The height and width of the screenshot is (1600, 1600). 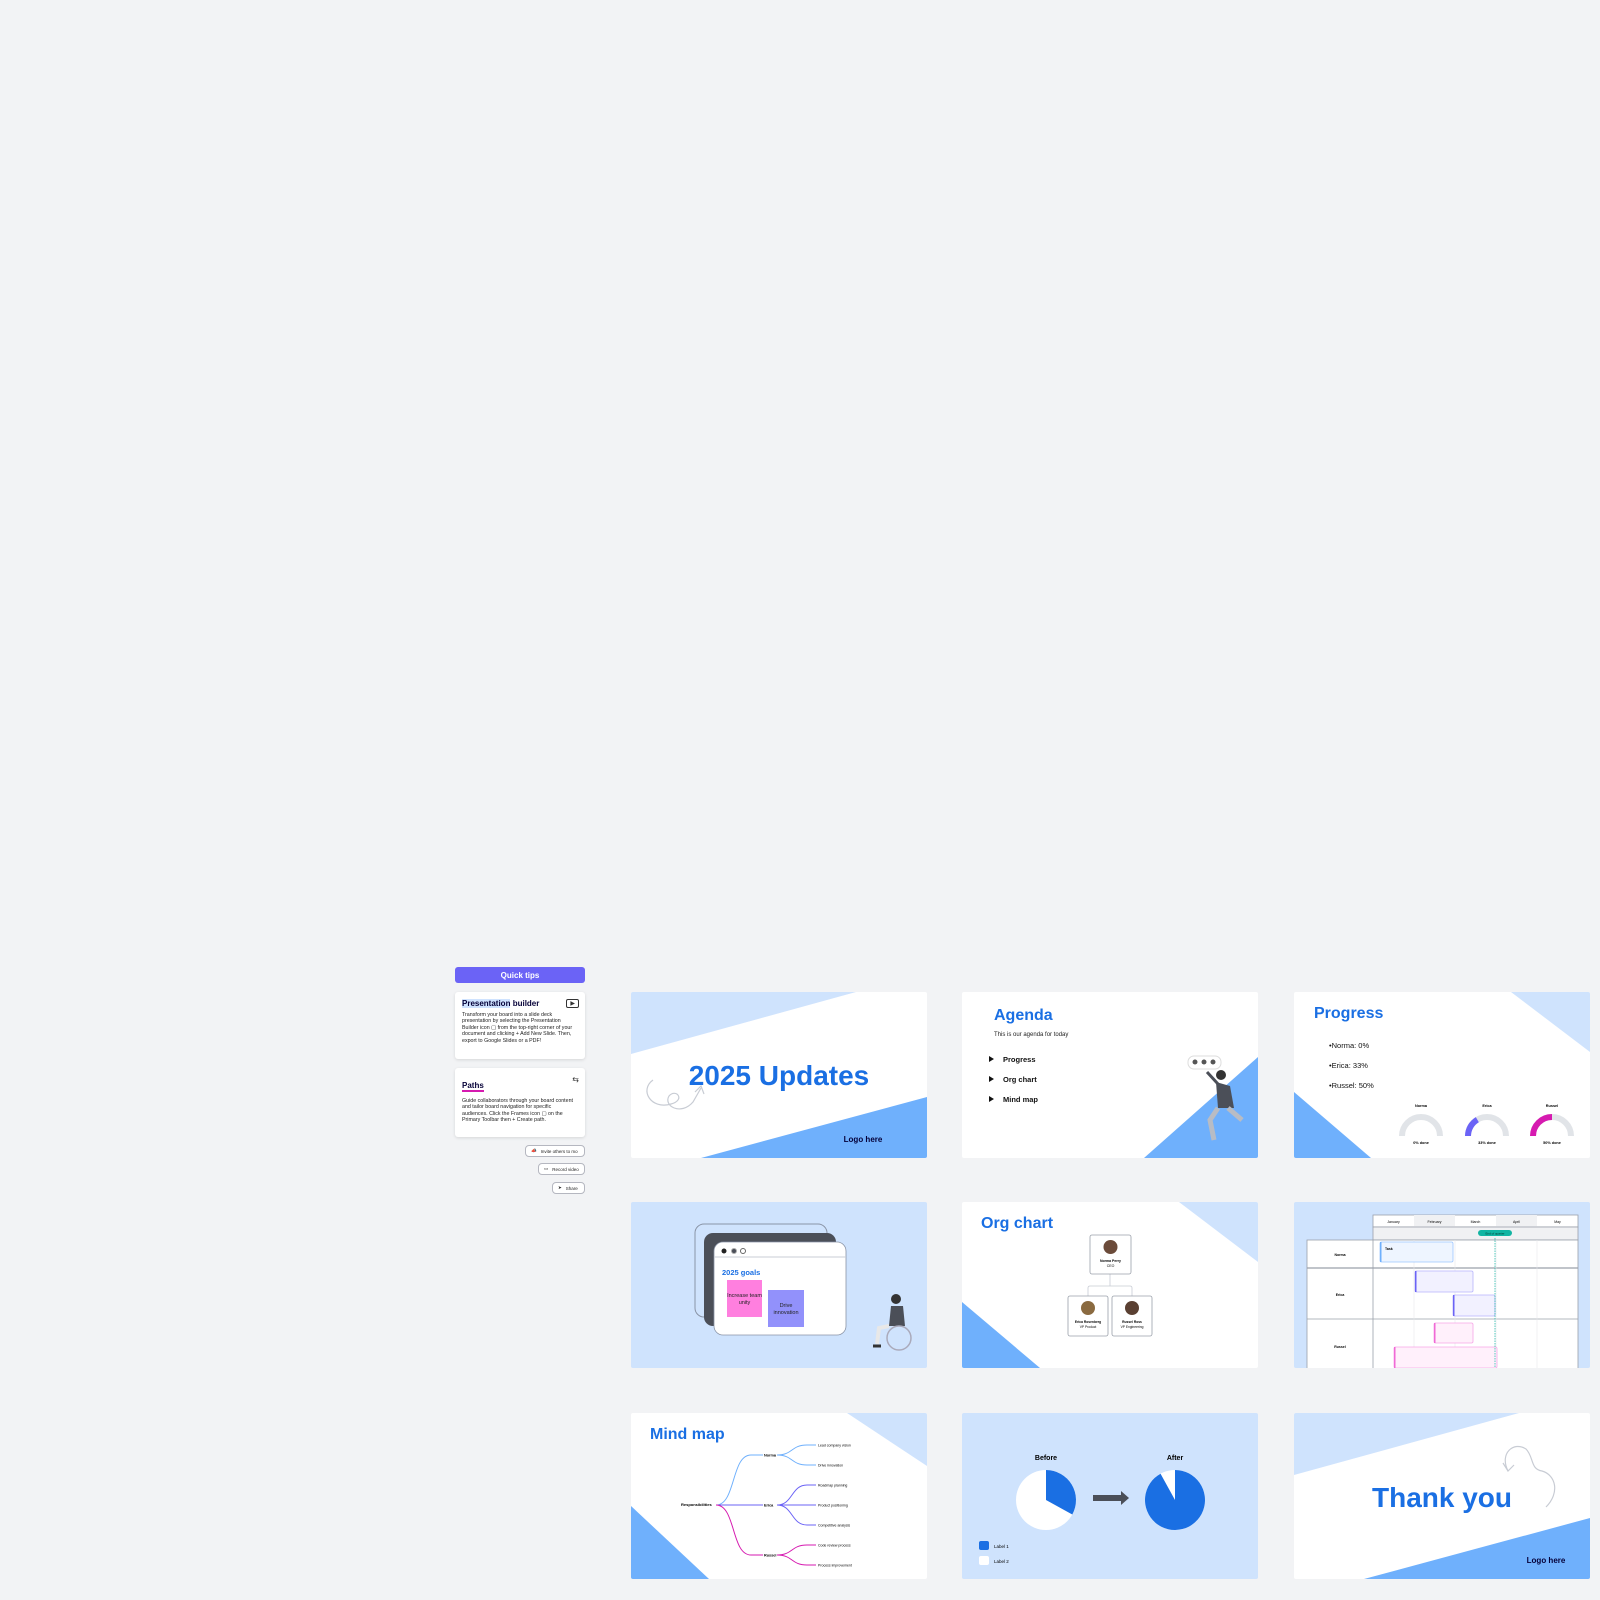 I want to click on gauge-russel: Russel 50% done, so click(x=1552, y=1124).